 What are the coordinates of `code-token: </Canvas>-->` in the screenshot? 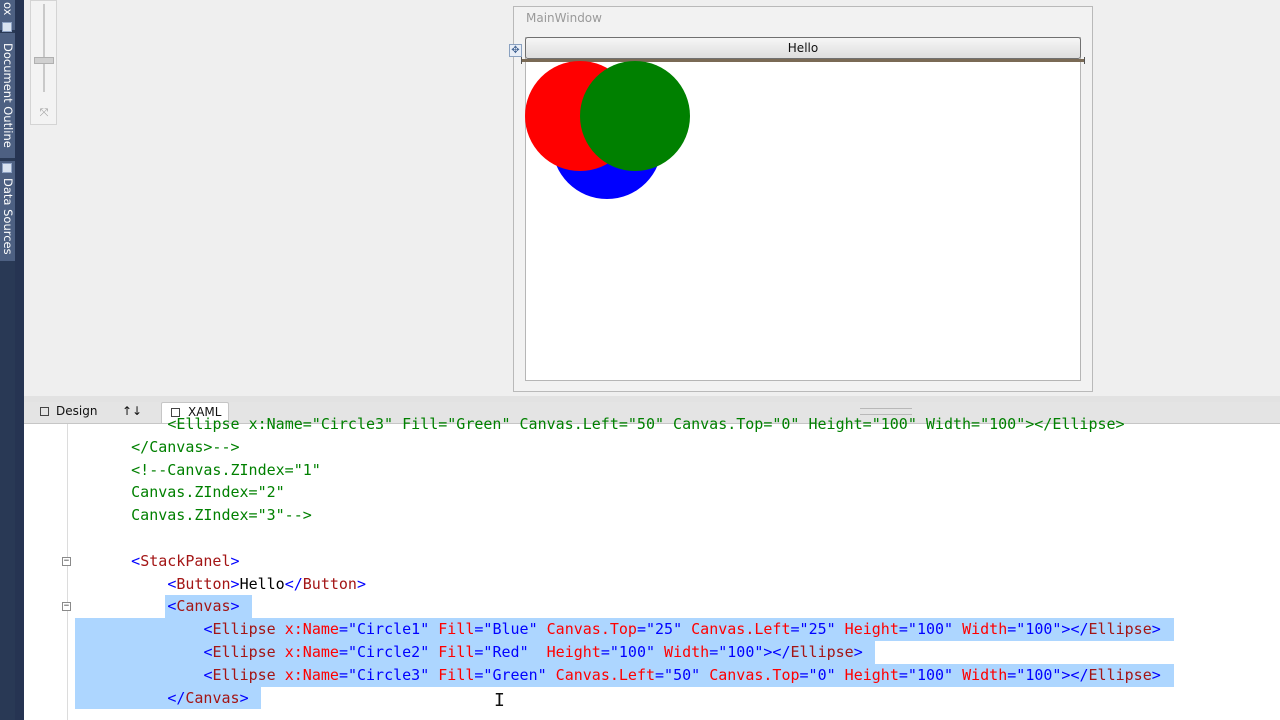 It's located at (185, 446).